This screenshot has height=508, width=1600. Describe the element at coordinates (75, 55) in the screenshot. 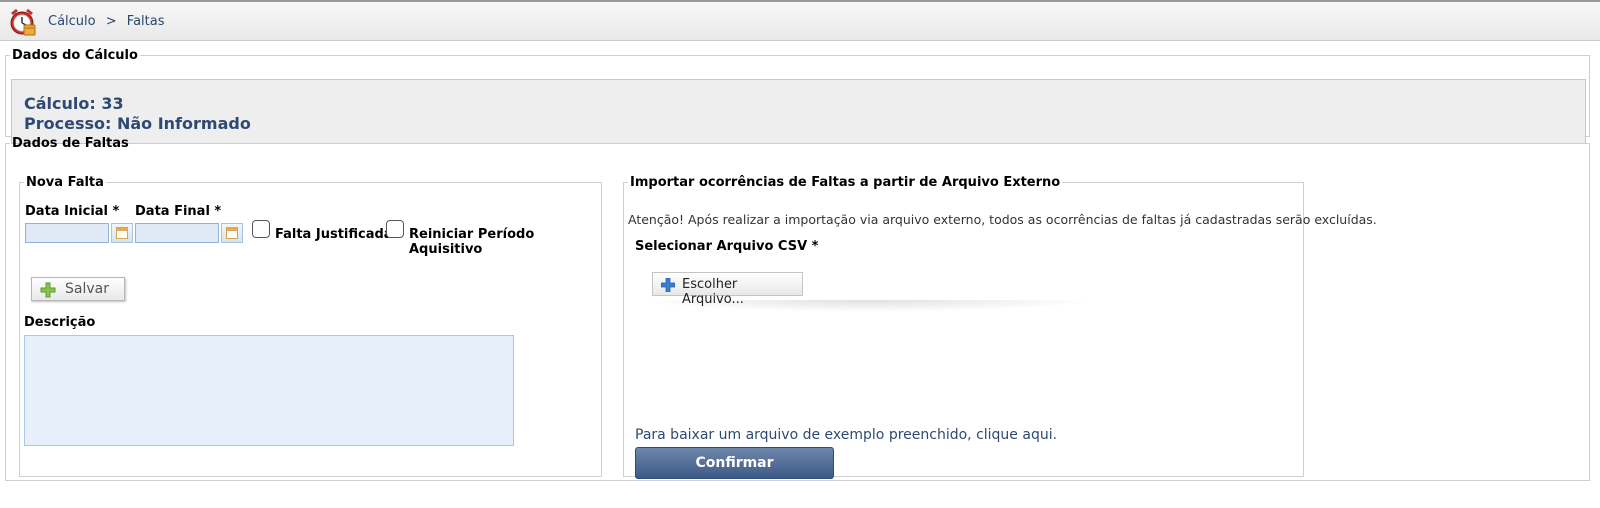

I see `dados-calculo-legend: Dados do Cálculo` at that location.